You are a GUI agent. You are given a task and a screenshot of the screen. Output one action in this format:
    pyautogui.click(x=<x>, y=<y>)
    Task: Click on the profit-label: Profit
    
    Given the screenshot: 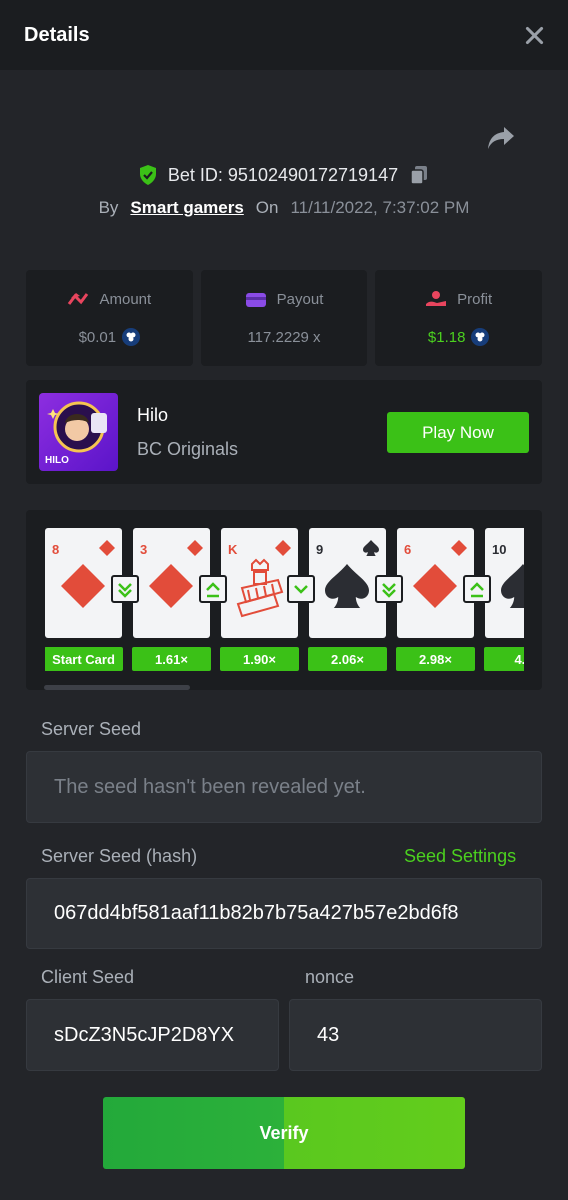 What is the action you would take?
    pyautogui.click(x=475, y=299)
    